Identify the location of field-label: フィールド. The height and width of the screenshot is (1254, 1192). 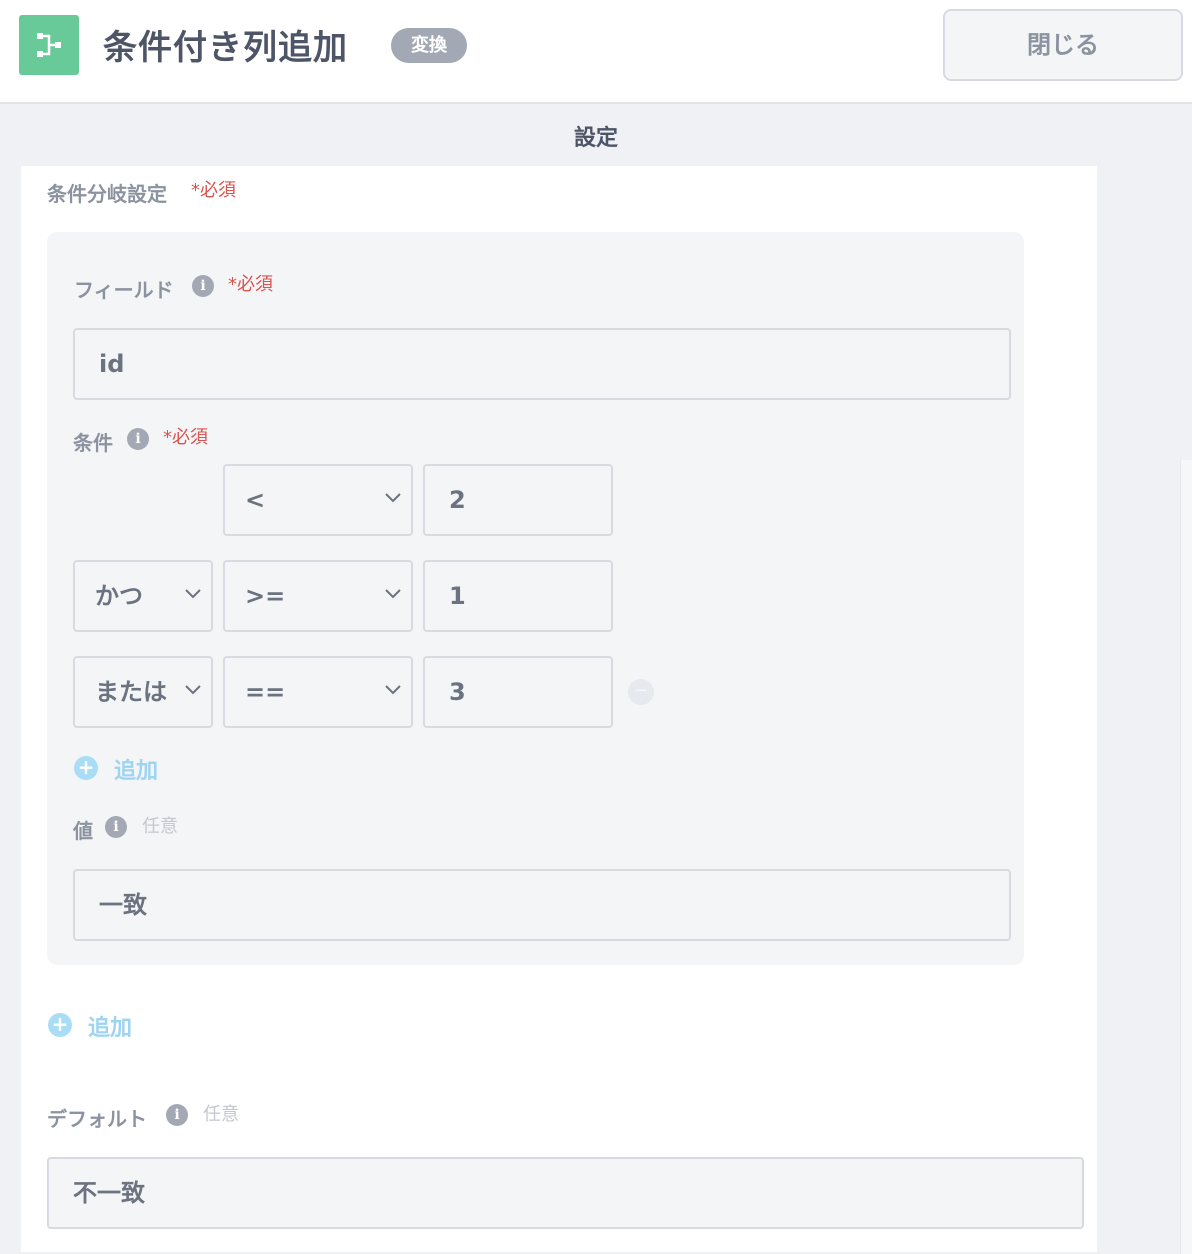
(124, 290).